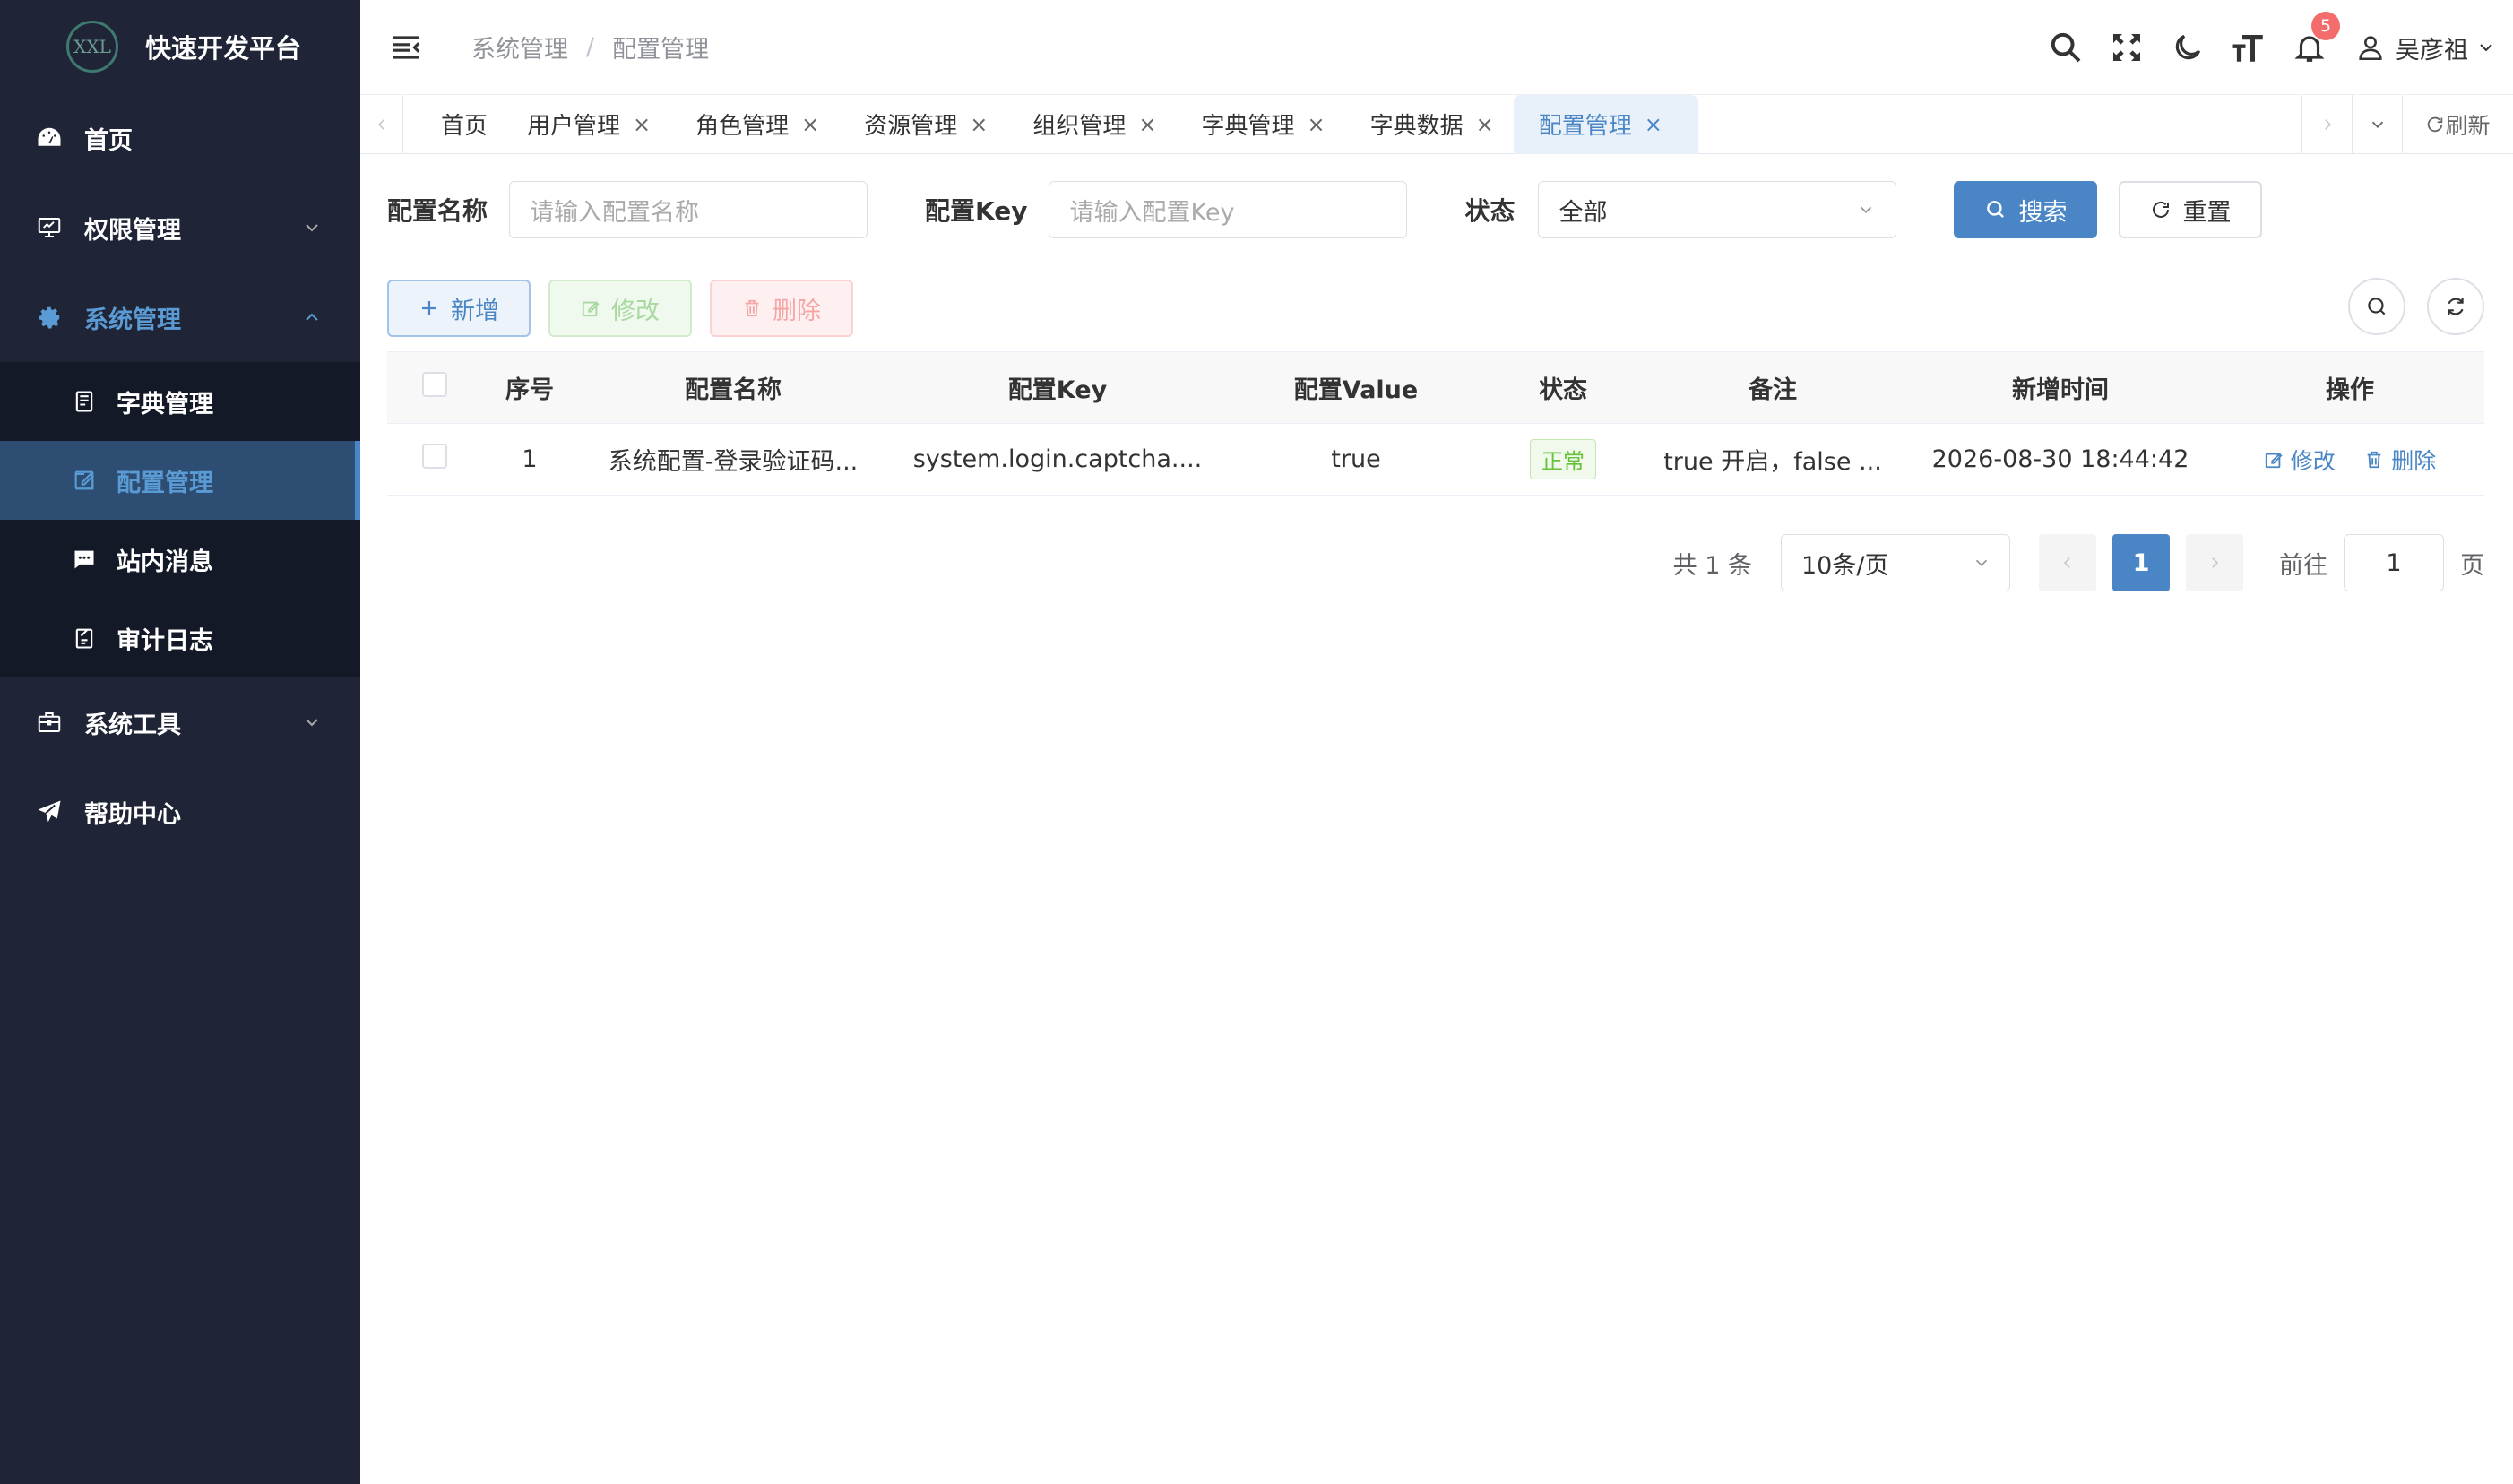 This screenshot has height=1484, width=2513. Describe the element at coordinates (1845, 565) in the screenshot. I see `page-size-value: 10条/页` at that location.